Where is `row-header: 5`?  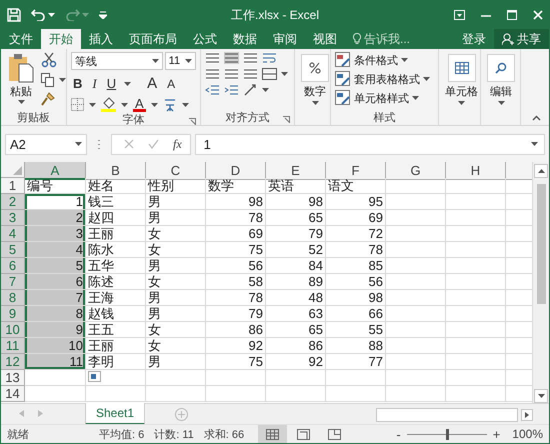 row-header: 5 is located at coordinates (13, 250).